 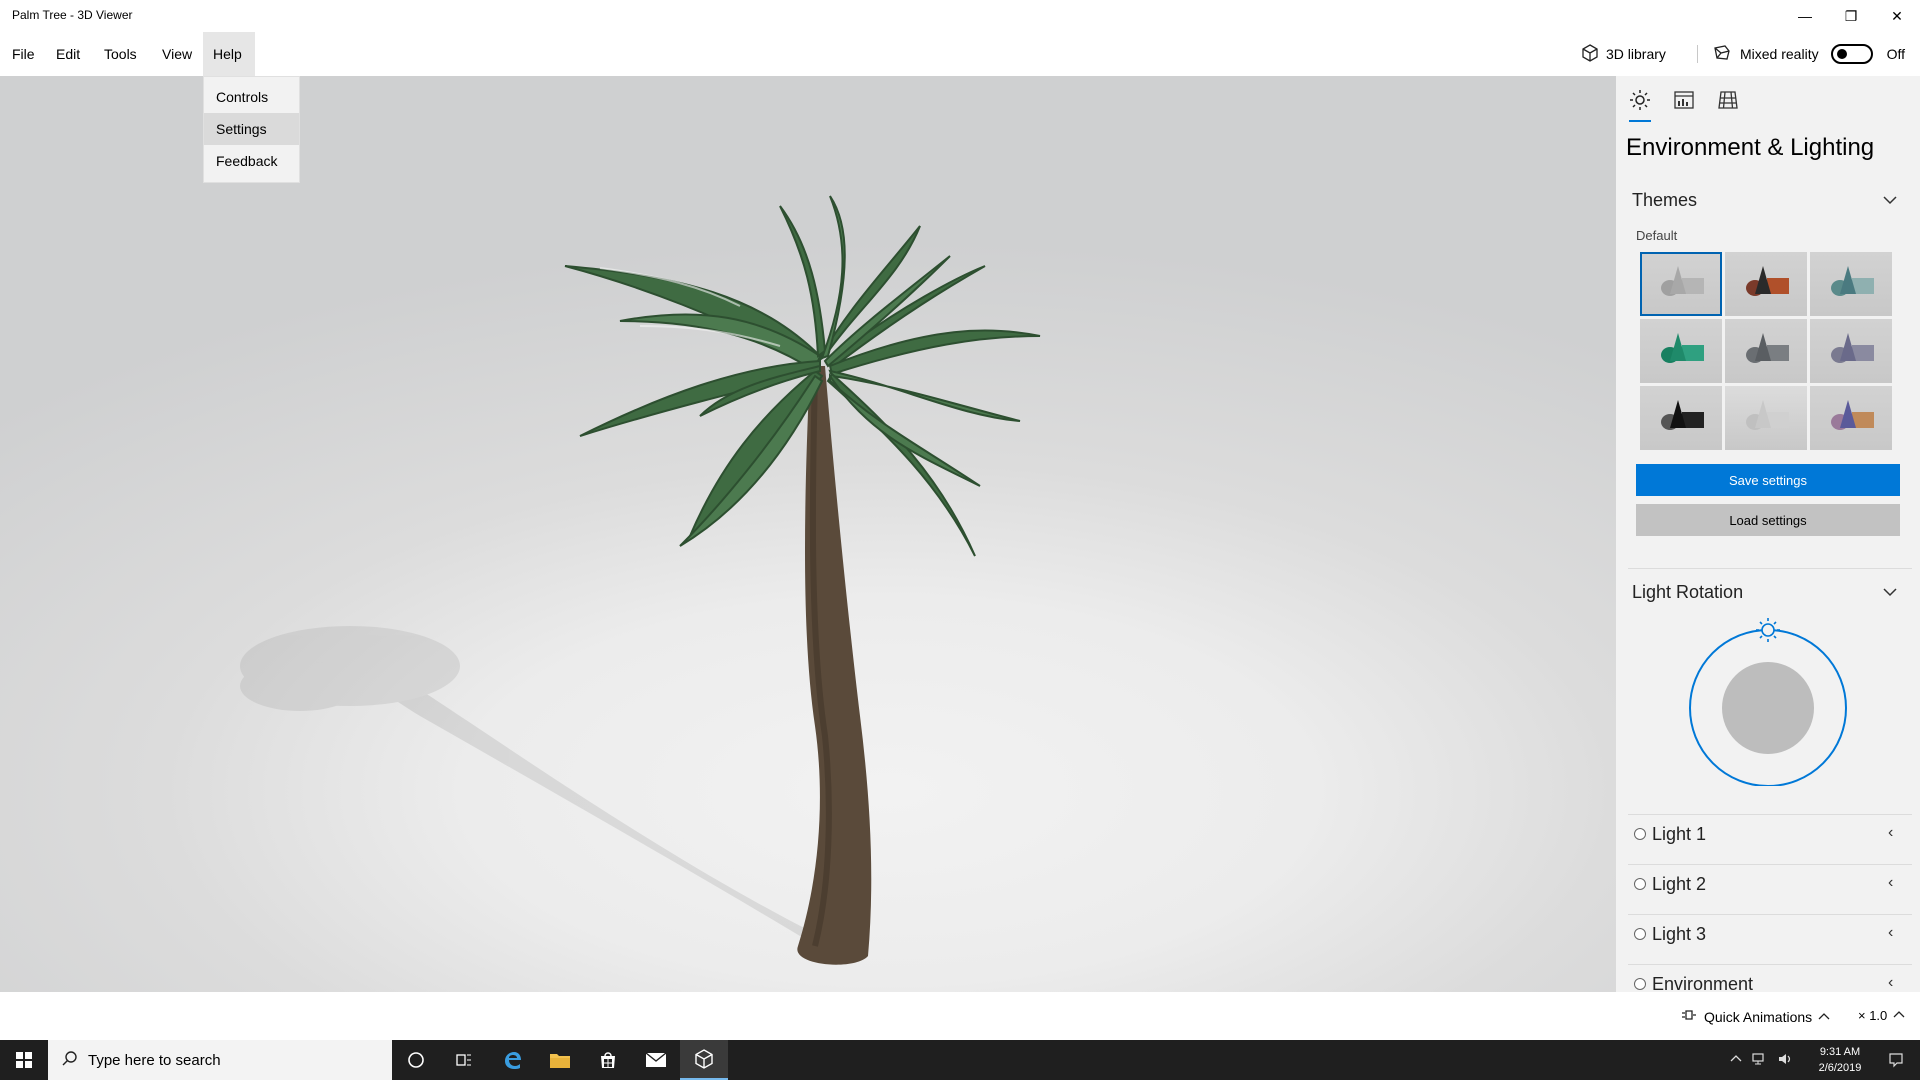 I want to click on light-rotation-collapse-icon, so click(x=1890, y=593).